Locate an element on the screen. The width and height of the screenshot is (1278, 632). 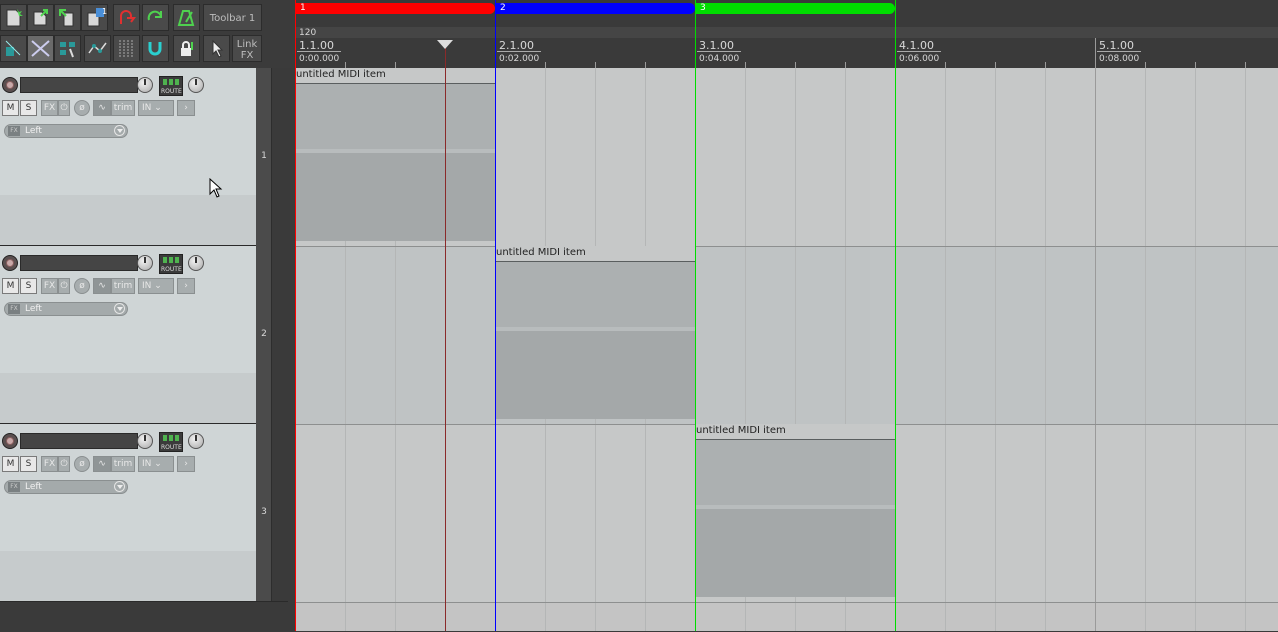
lane-separator is located at coordinates (786, 246).